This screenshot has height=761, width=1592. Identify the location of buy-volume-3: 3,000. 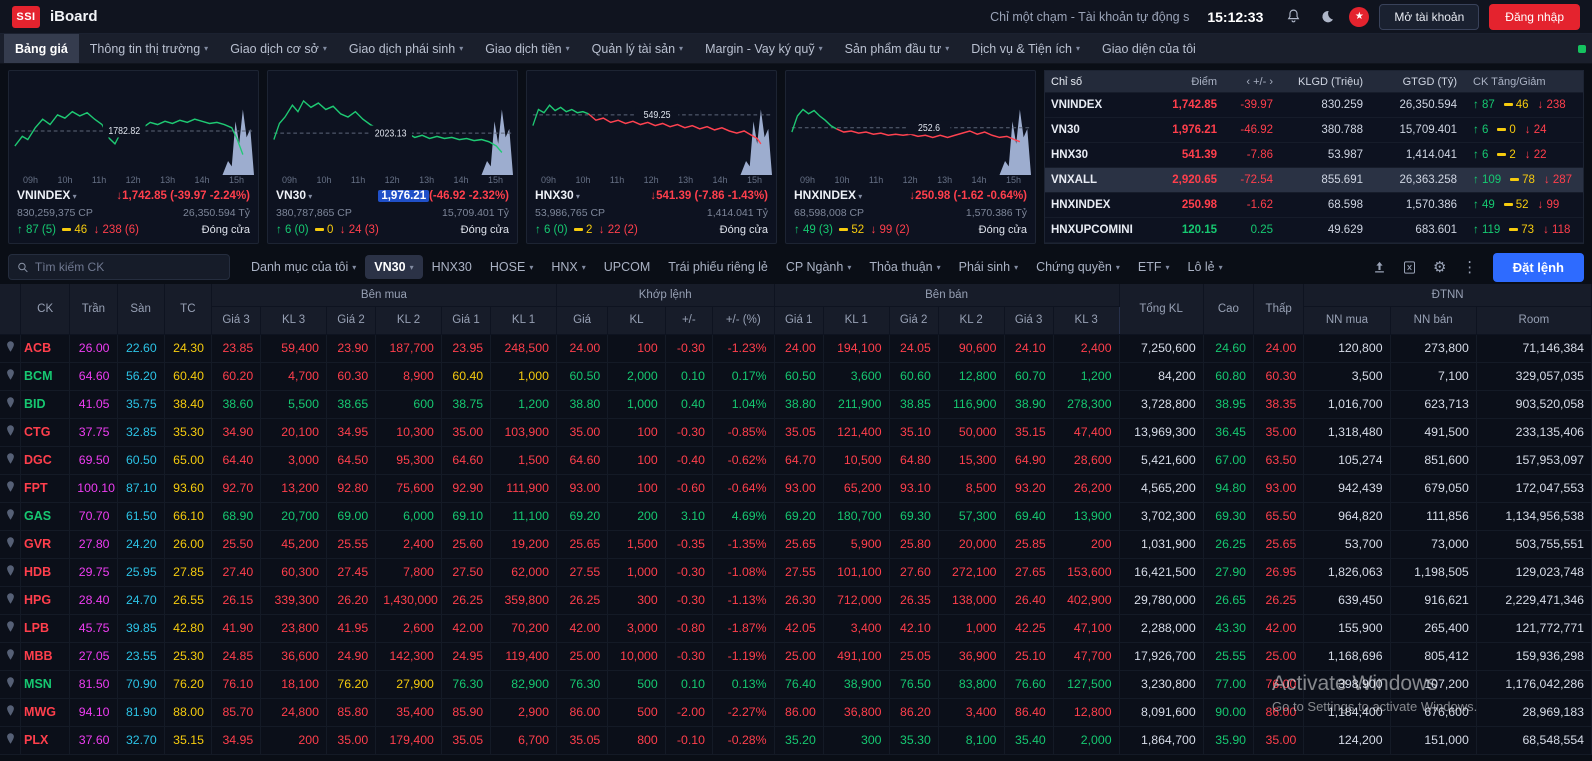
(293, 460).